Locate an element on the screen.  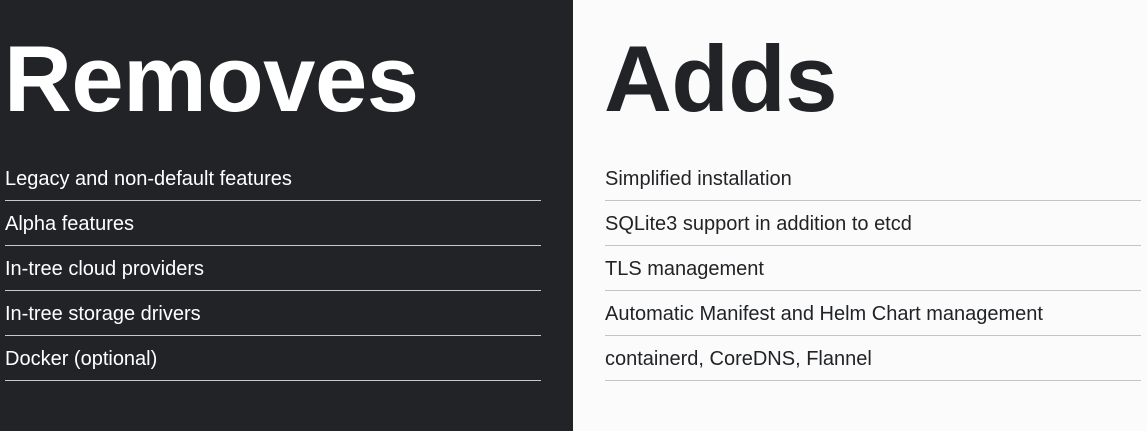
list-item: In-tree storage drivers is located at coordinates (273, 314).